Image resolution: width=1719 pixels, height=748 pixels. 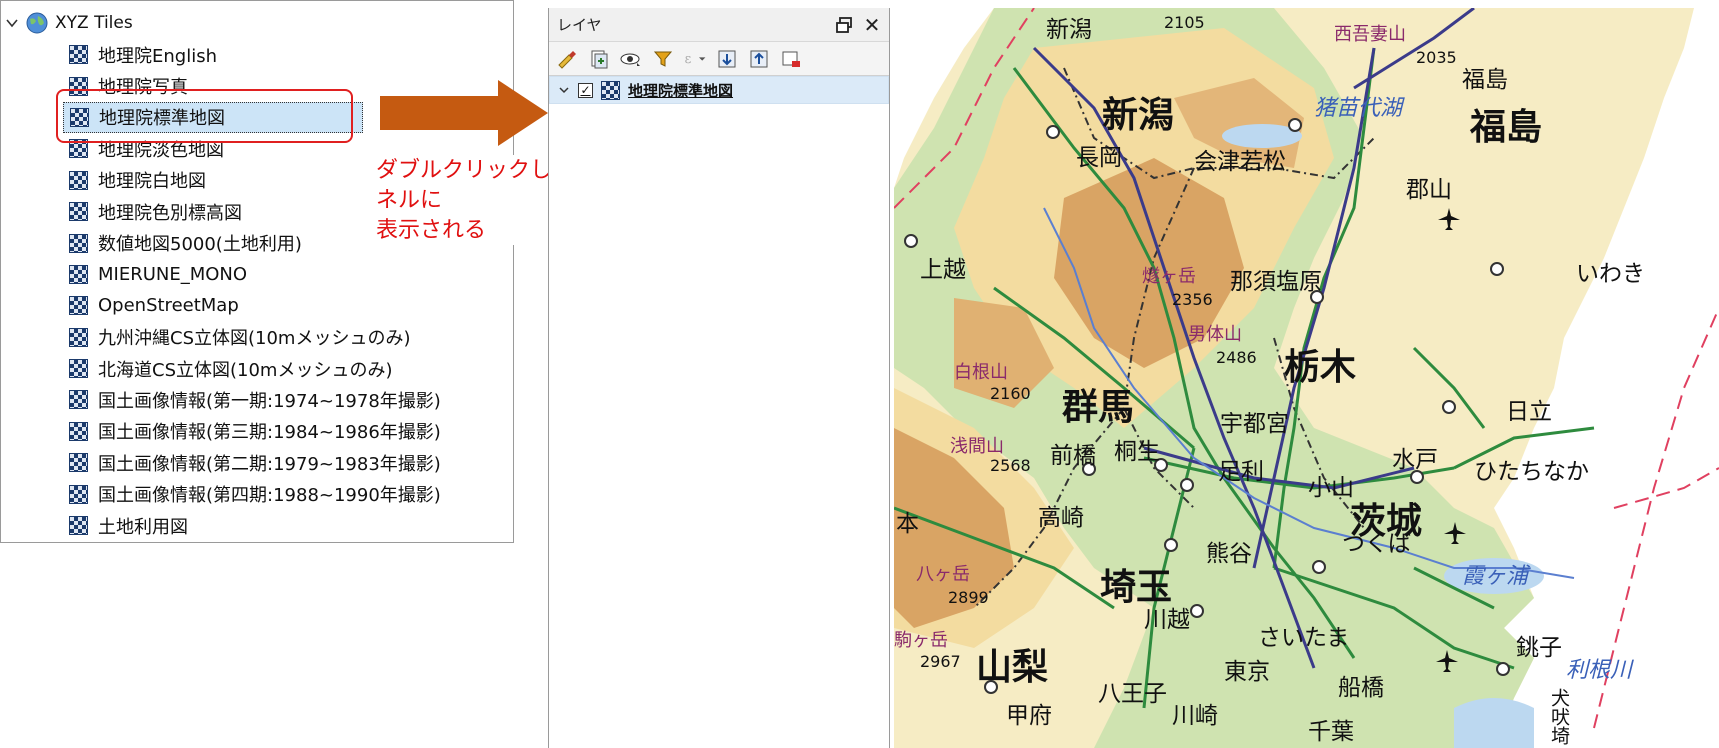 I want to click on tile-item: OpenStreetMap, so click(x=286, y=305).